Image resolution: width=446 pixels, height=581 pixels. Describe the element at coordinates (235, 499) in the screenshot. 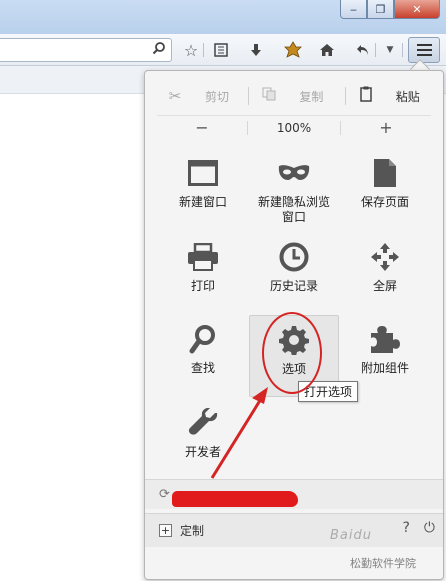

I see `redaction-mark` at that location.